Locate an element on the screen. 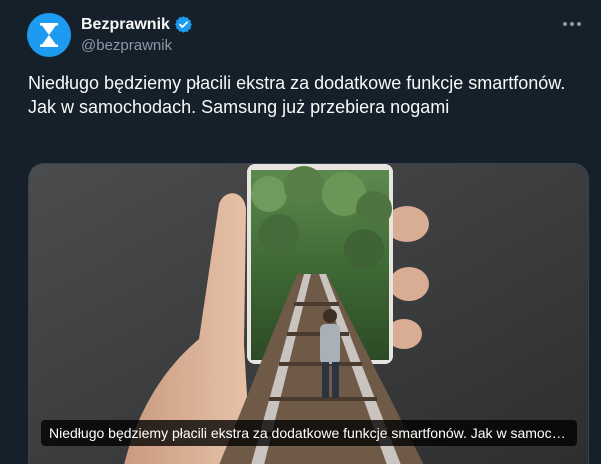 The height and width of the screenshot is (464, 601). hourglass-icon is located at coordinates (49, 35).